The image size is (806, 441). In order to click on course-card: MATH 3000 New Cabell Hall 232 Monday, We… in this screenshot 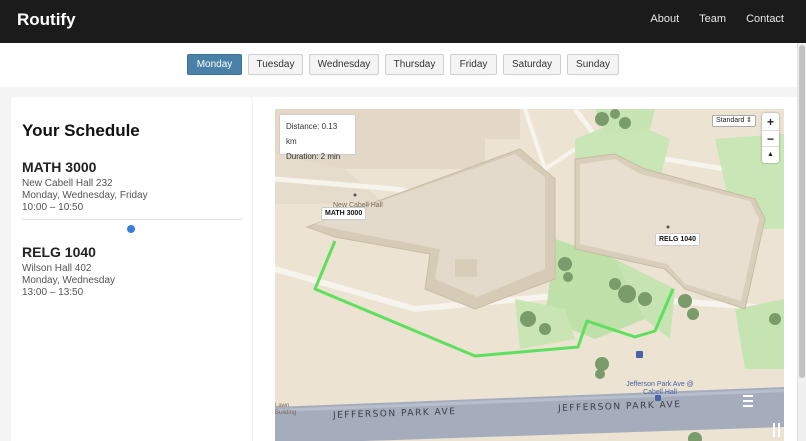, I will do `click(132, 186)`.